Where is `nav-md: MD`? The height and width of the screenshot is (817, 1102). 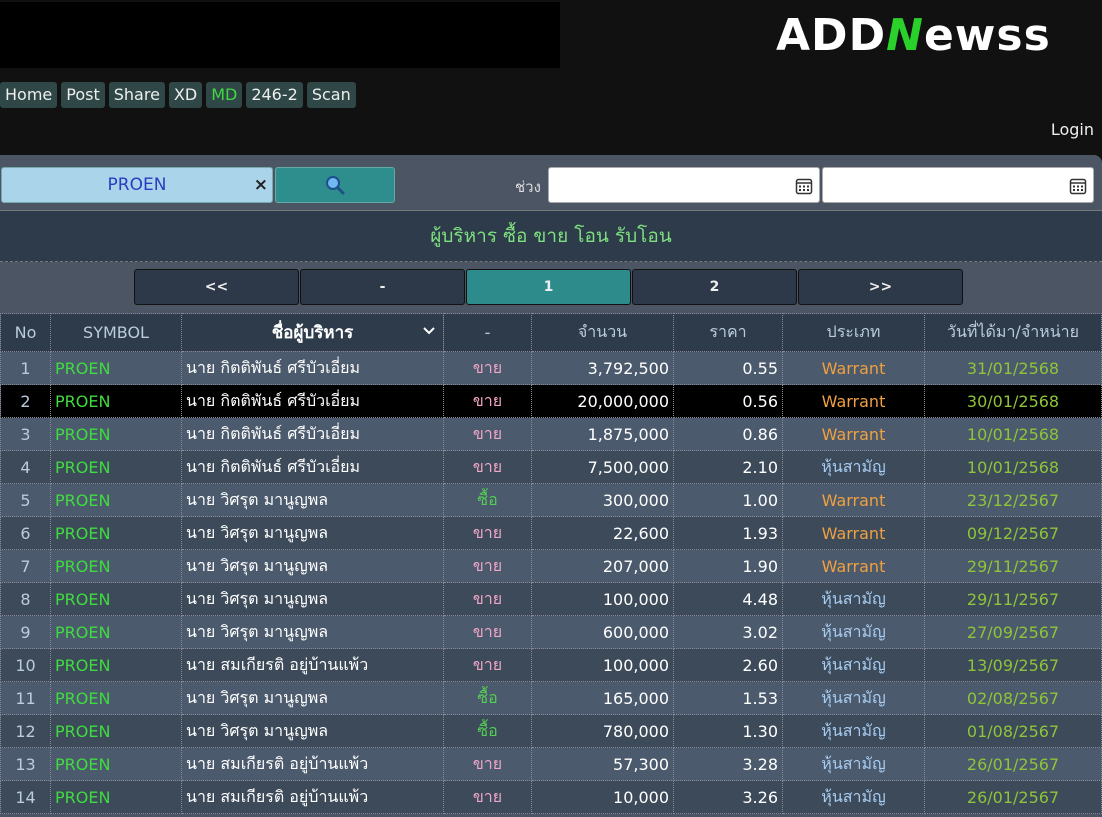
nav-md: MD is located at coordinates (224, 95).